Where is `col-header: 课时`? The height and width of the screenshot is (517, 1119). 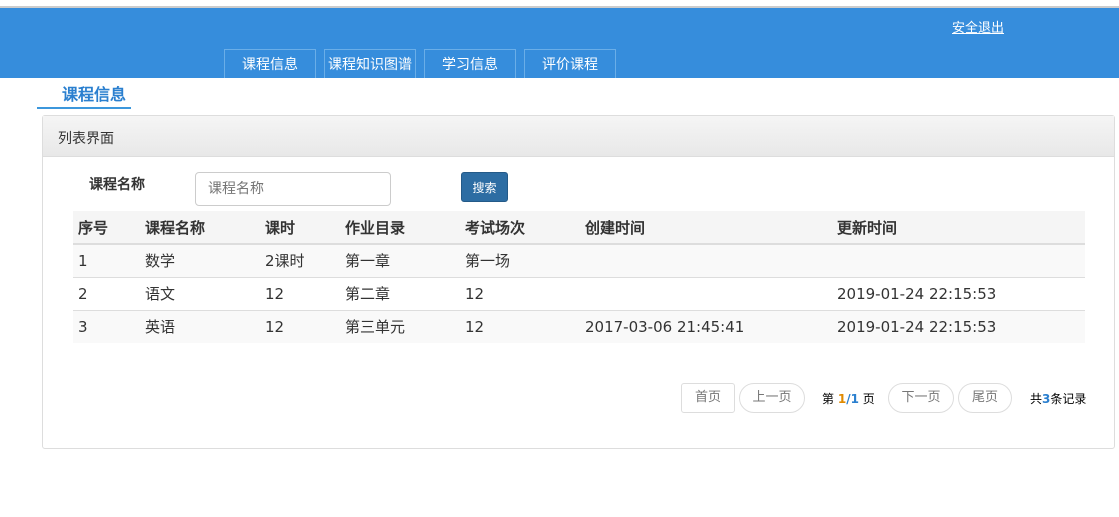 col-header: 课时 is located at coordinates (300, 228).